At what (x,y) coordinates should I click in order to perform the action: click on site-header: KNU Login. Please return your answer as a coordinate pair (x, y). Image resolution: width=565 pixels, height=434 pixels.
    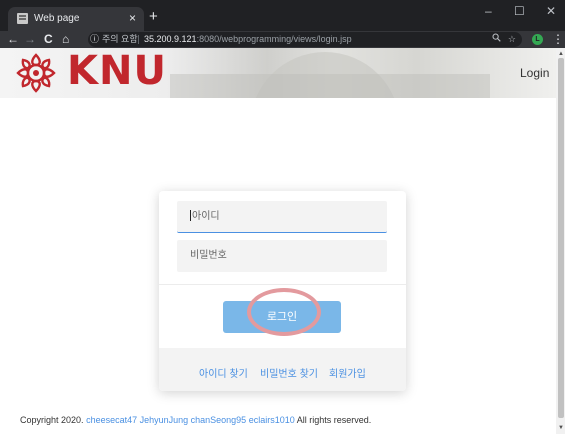
    Looking at the image, I should click on (278, 73).